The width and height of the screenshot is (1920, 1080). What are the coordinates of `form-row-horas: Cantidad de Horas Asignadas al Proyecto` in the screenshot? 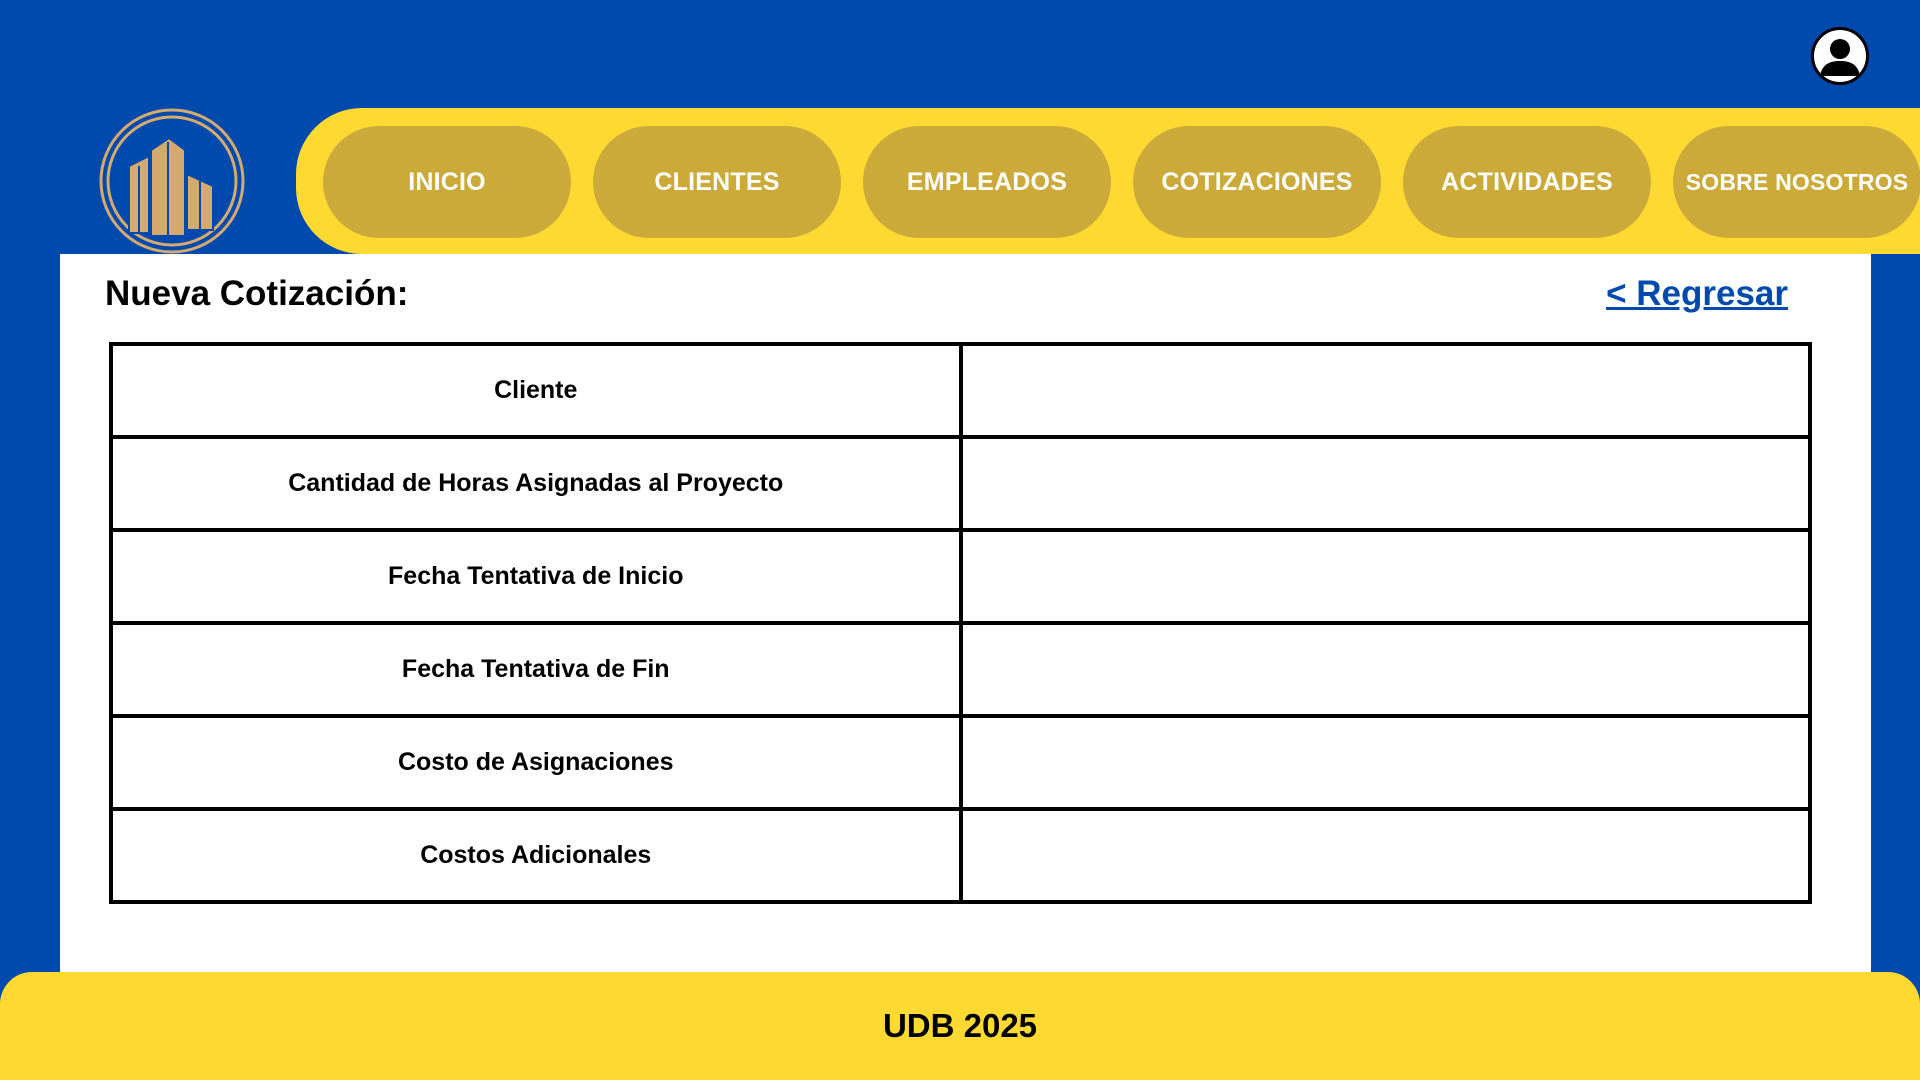 It's located at (960, 483).